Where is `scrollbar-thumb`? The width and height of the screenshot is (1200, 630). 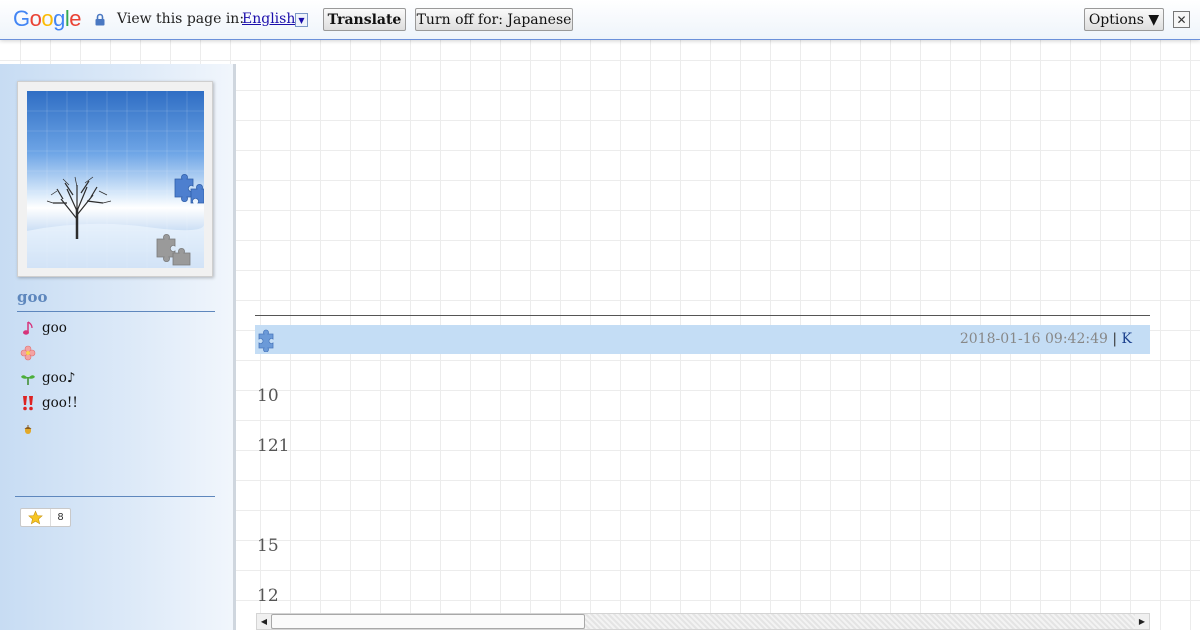
scrollbar-thumb is located at coordinates (428, 621).